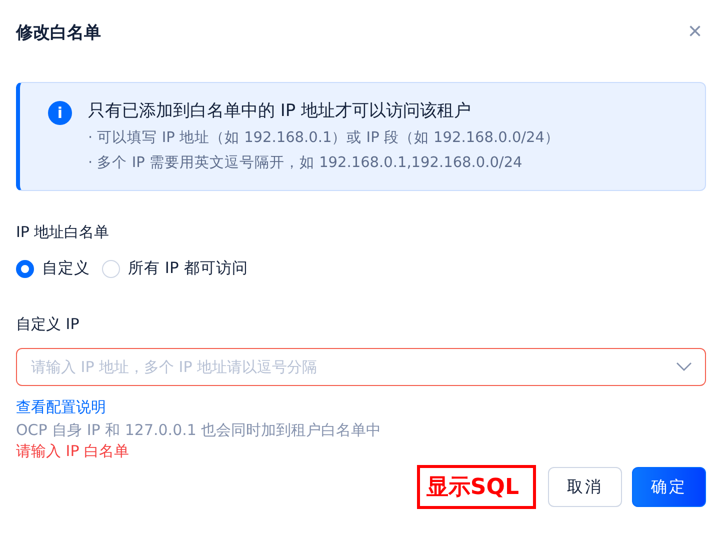 This screenshot has height=548, width=717. I want to click on chevron-down-icon, so click(684, 367).